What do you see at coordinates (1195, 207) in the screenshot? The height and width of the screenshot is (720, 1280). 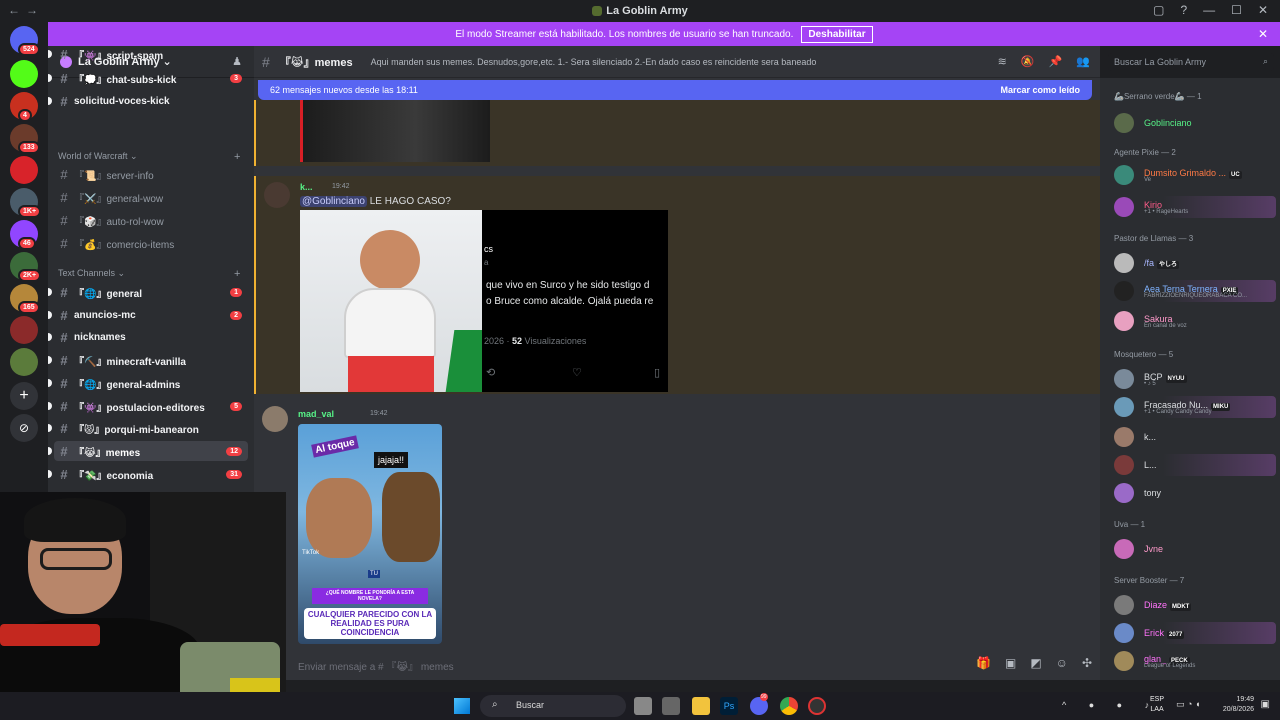 I see `member-item: Kirio +1 • RageHearts` at bounding box center [1195, 207].